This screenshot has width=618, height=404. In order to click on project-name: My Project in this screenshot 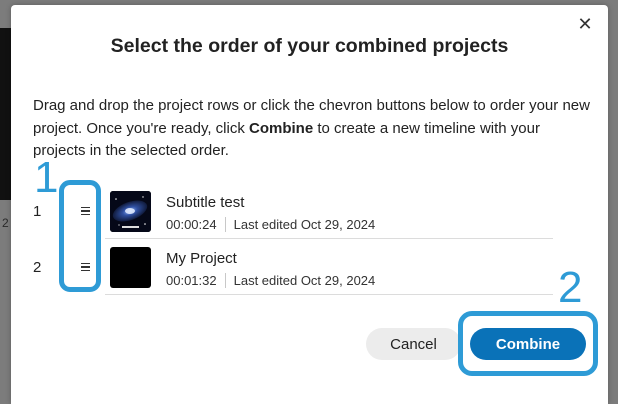, I will do `click(201, 258)`.